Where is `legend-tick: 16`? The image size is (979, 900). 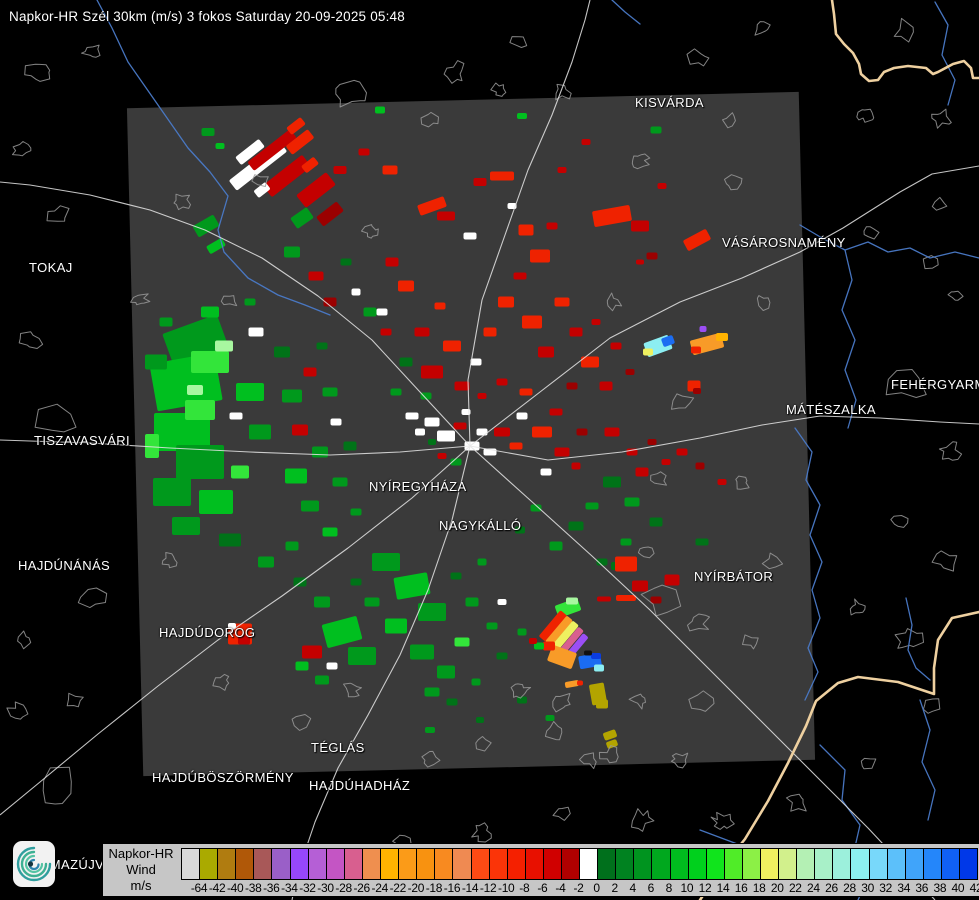 legend-tick: 16 is located at coordinates (741, 888).